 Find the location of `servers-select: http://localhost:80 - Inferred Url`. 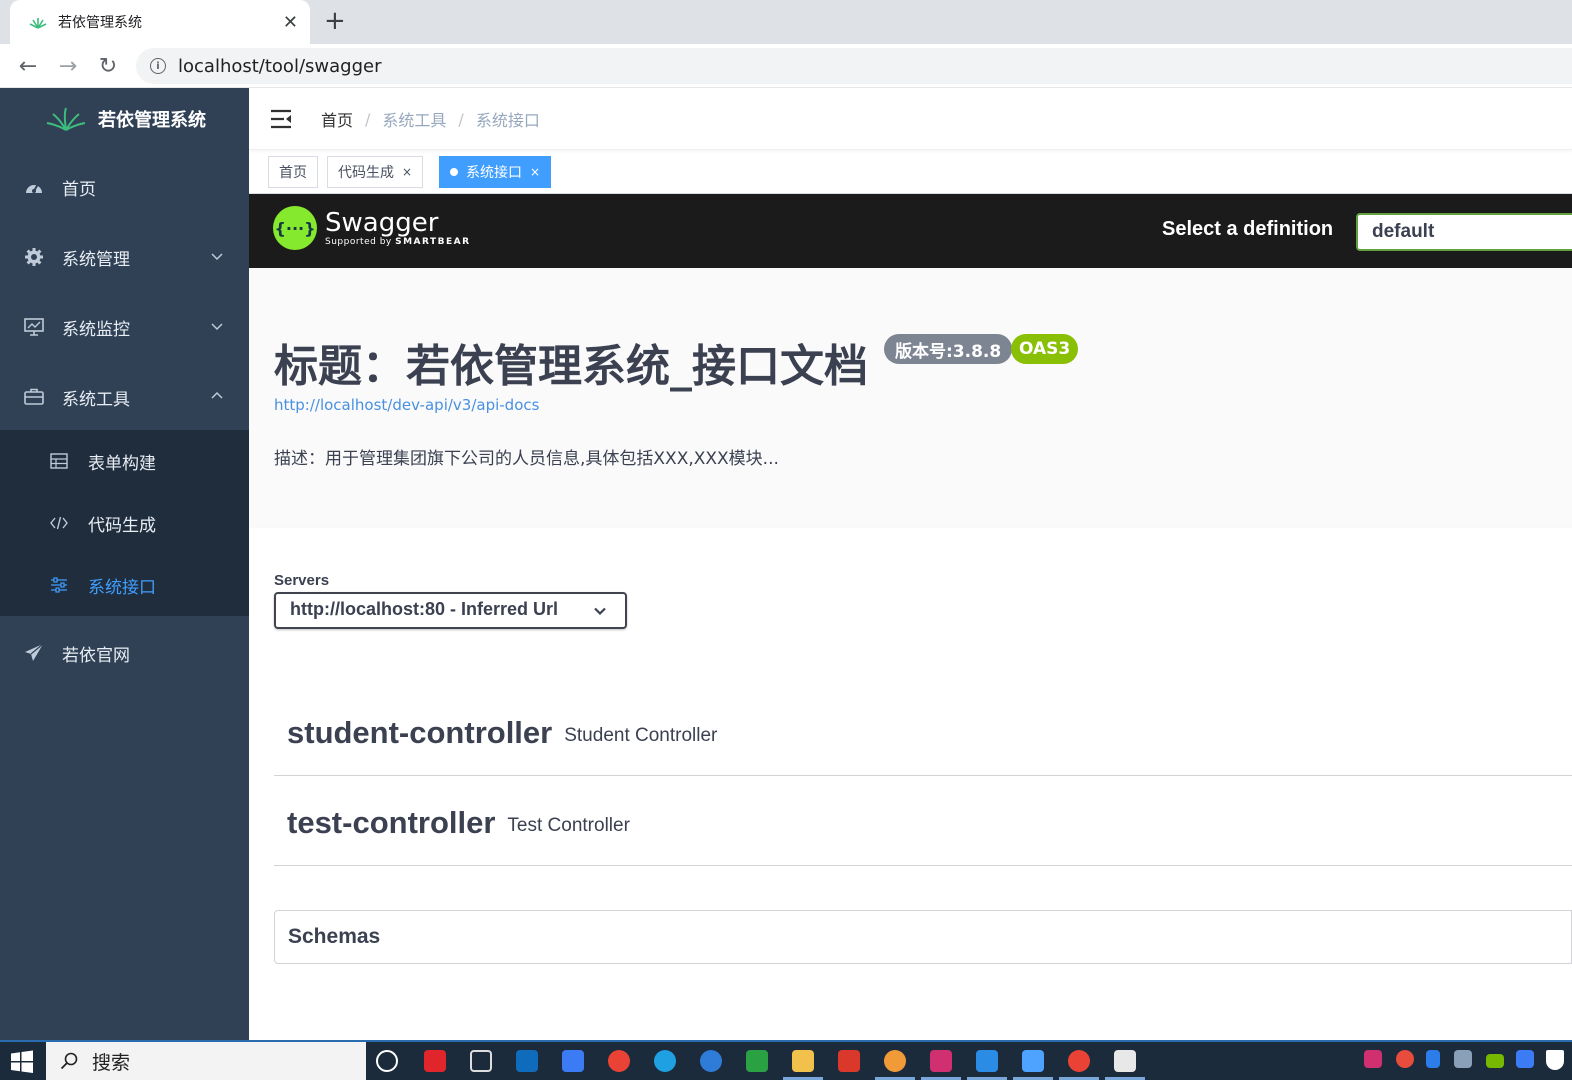

servers-select: http://localhost:80 - Inferred Url is located at coordinates (450, 610).